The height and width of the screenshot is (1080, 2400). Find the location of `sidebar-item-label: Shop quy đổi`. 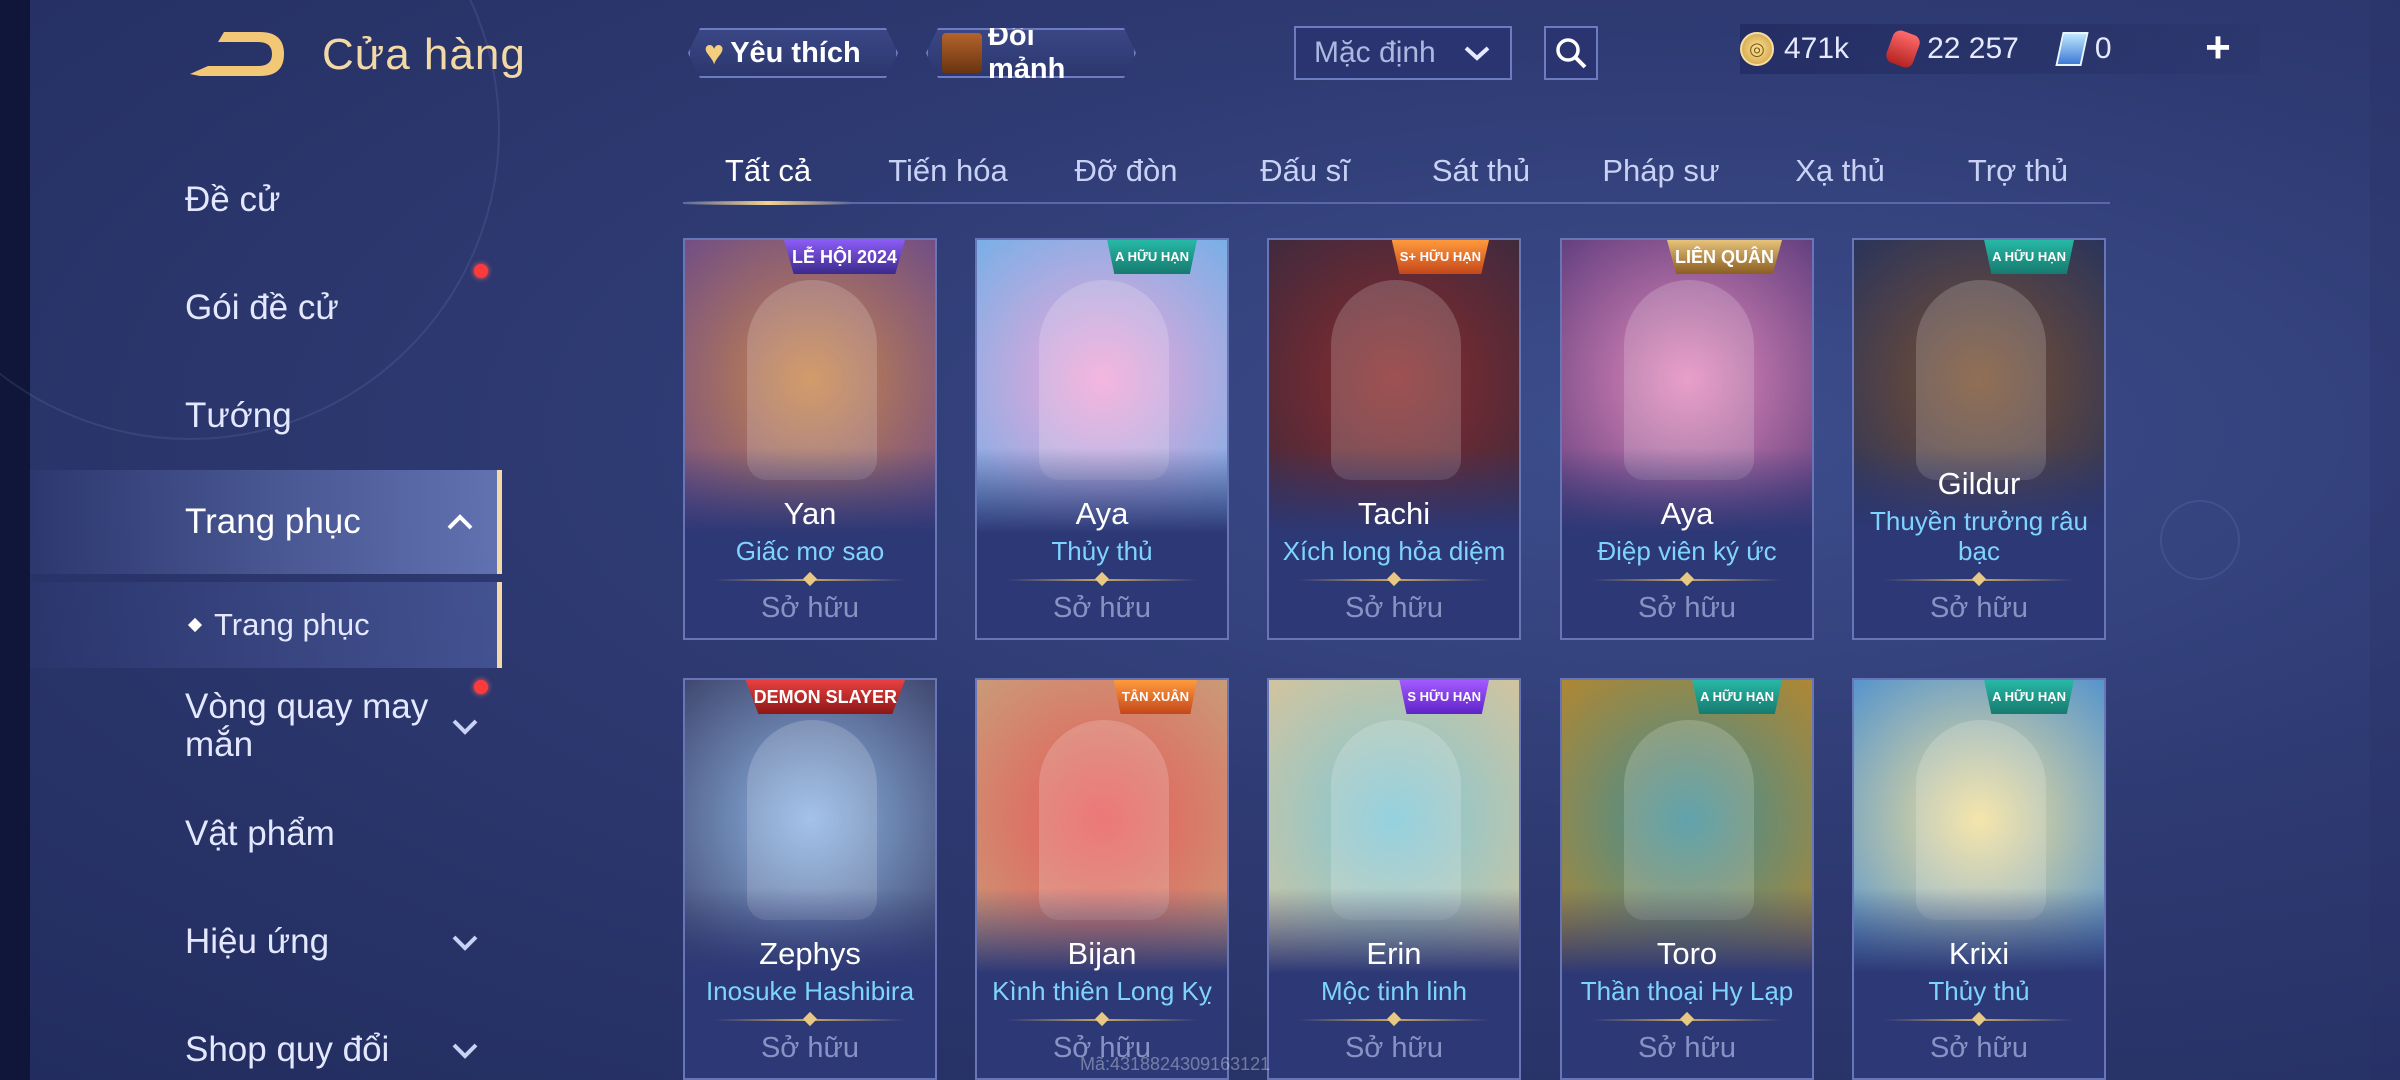

sidebar-item-label: Shop quy đổi is located at coordinates (287, 1049).